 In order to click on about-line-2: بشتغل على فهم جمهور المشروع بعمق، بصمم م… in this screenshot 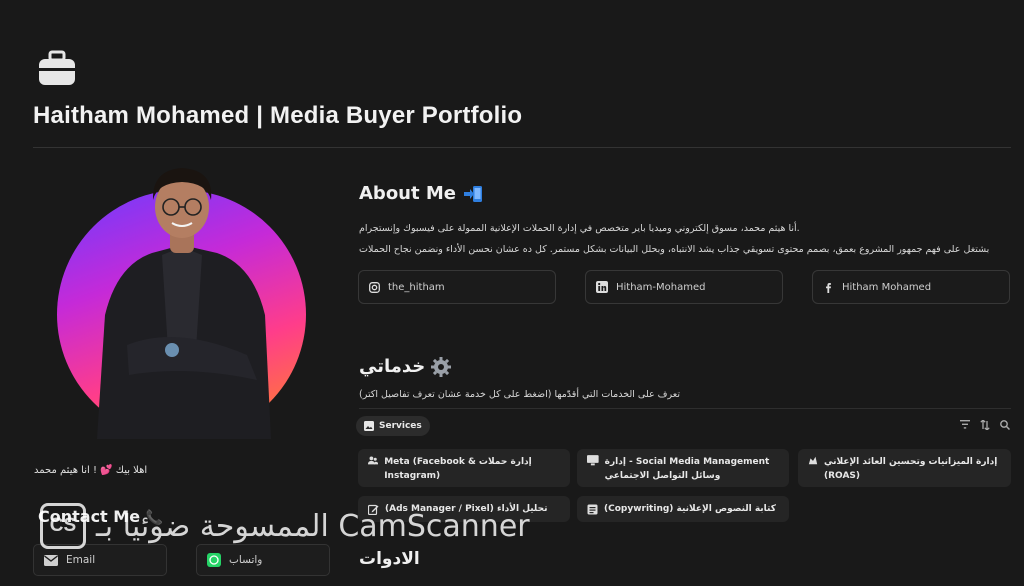, I will do `click(674, 249)`.